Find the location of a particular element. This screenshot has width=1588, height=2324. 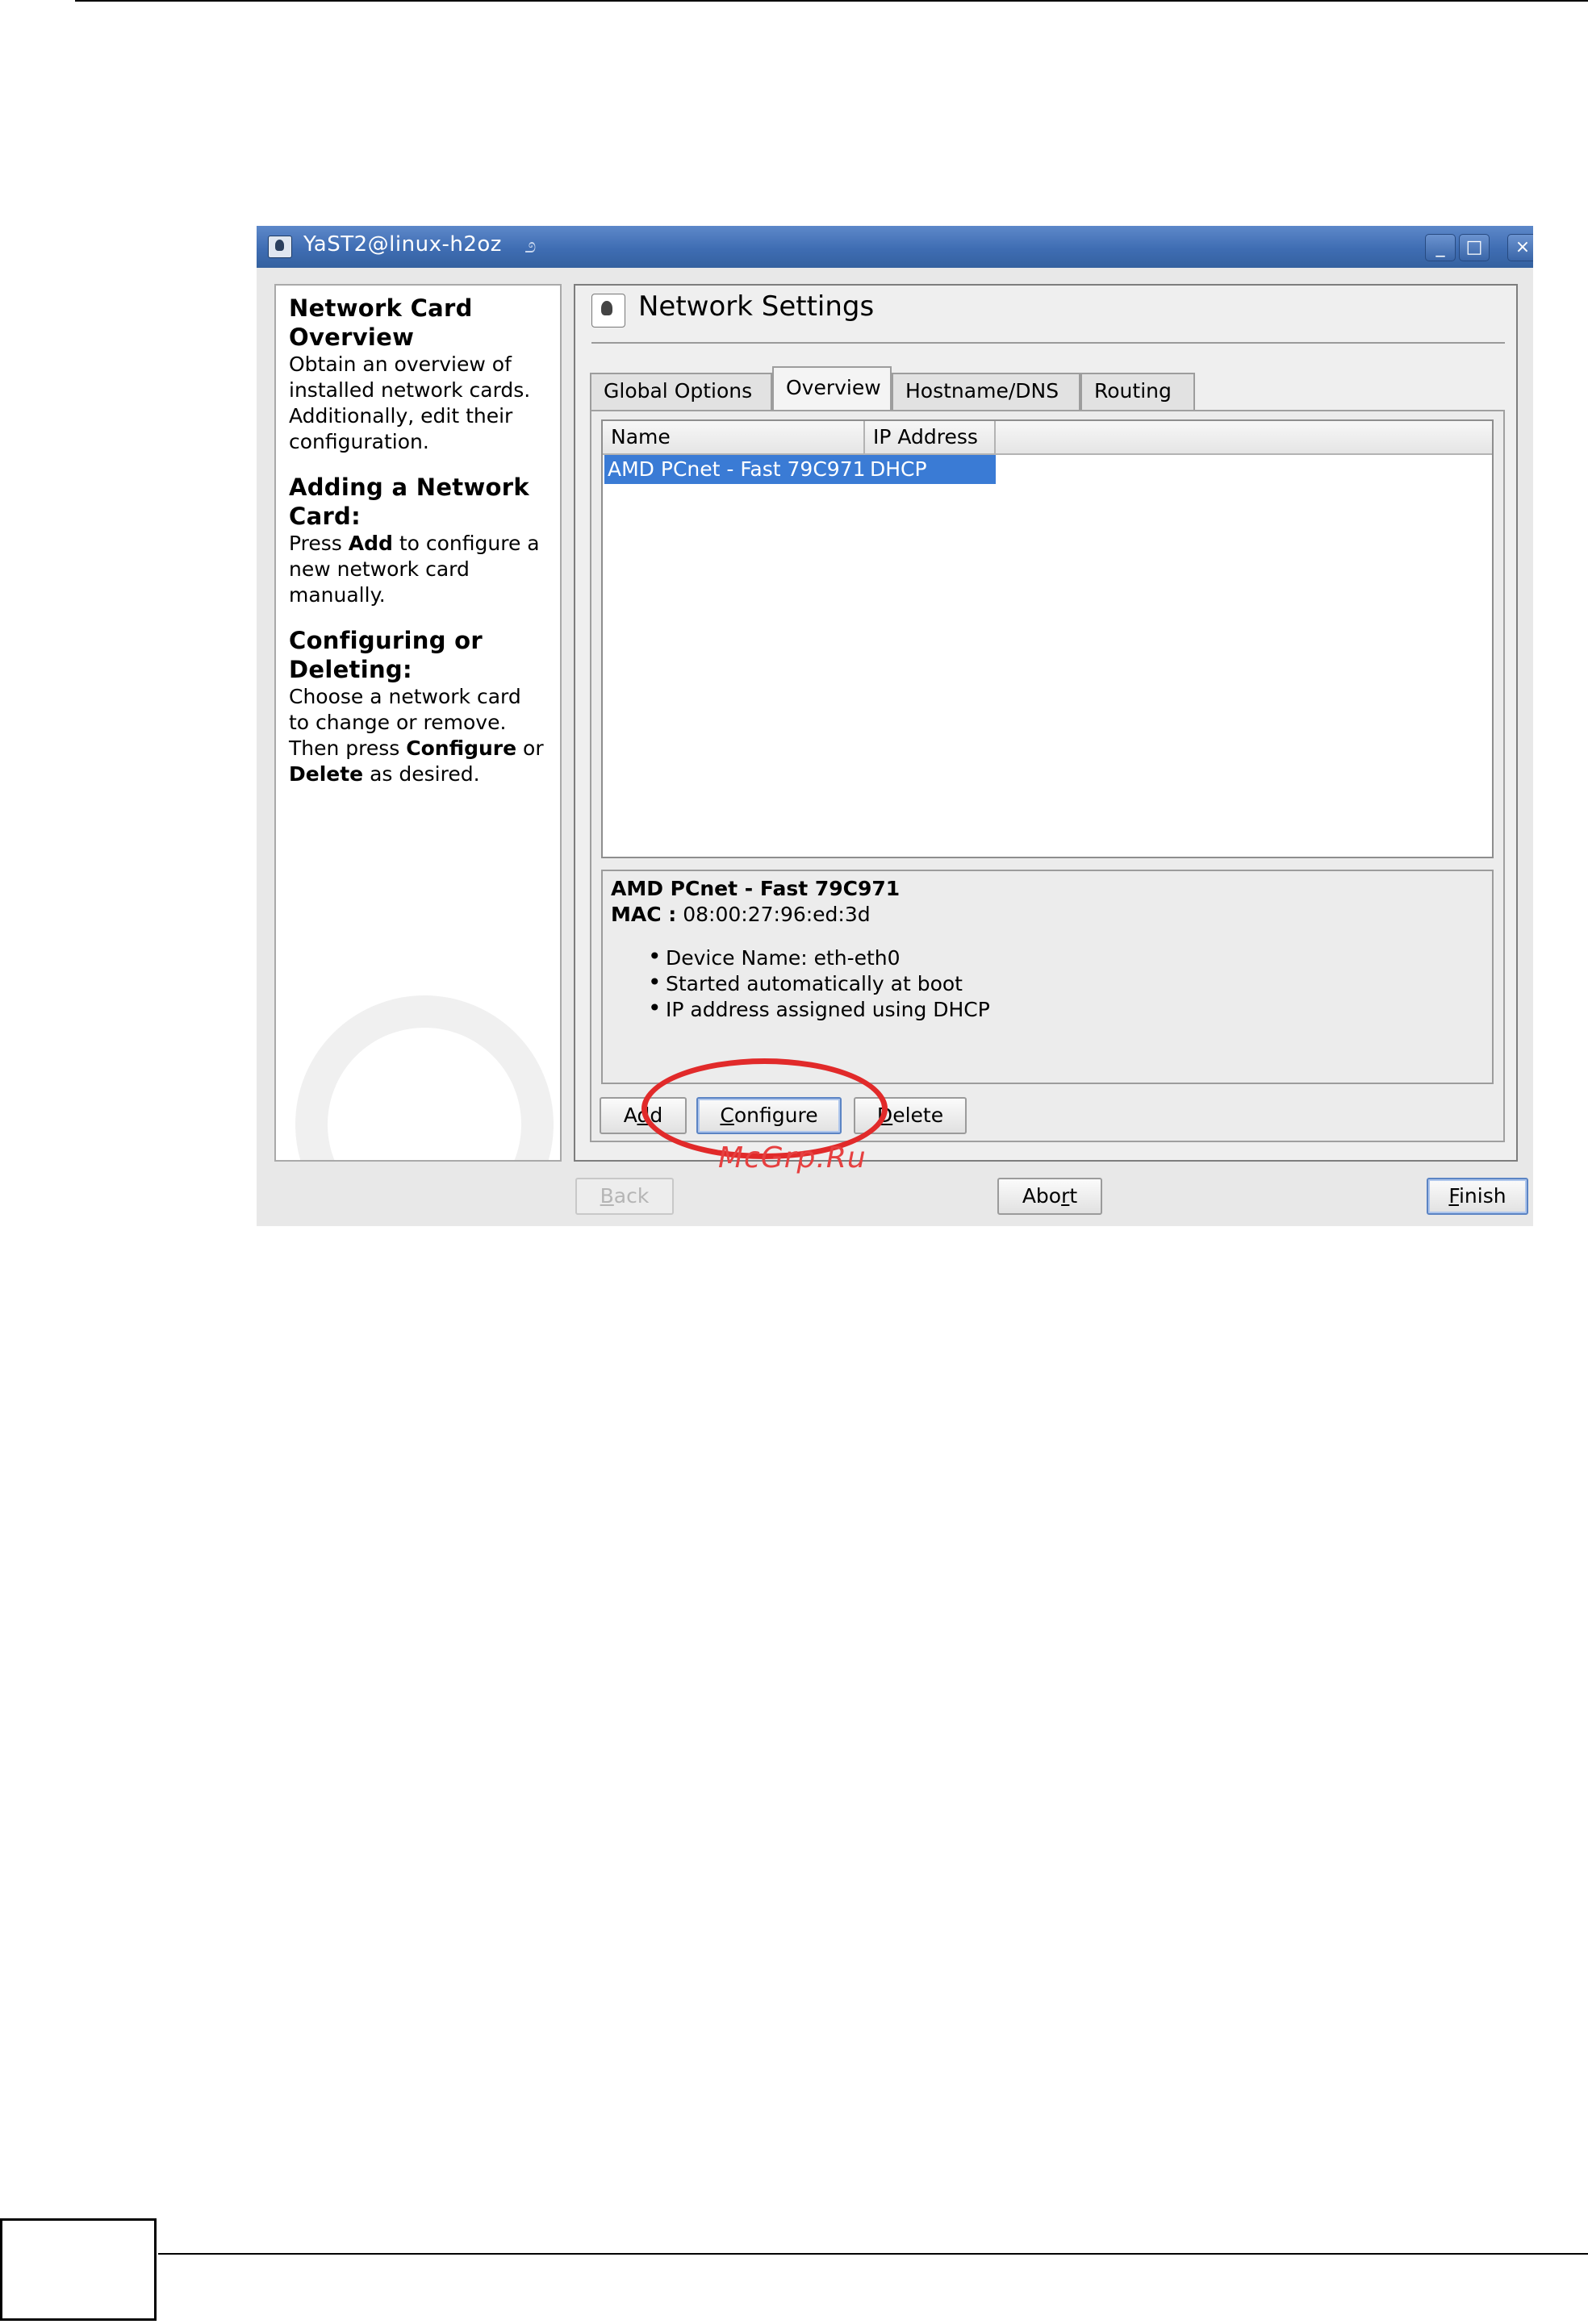

close-button: × is located at coordinates (1520, 247).